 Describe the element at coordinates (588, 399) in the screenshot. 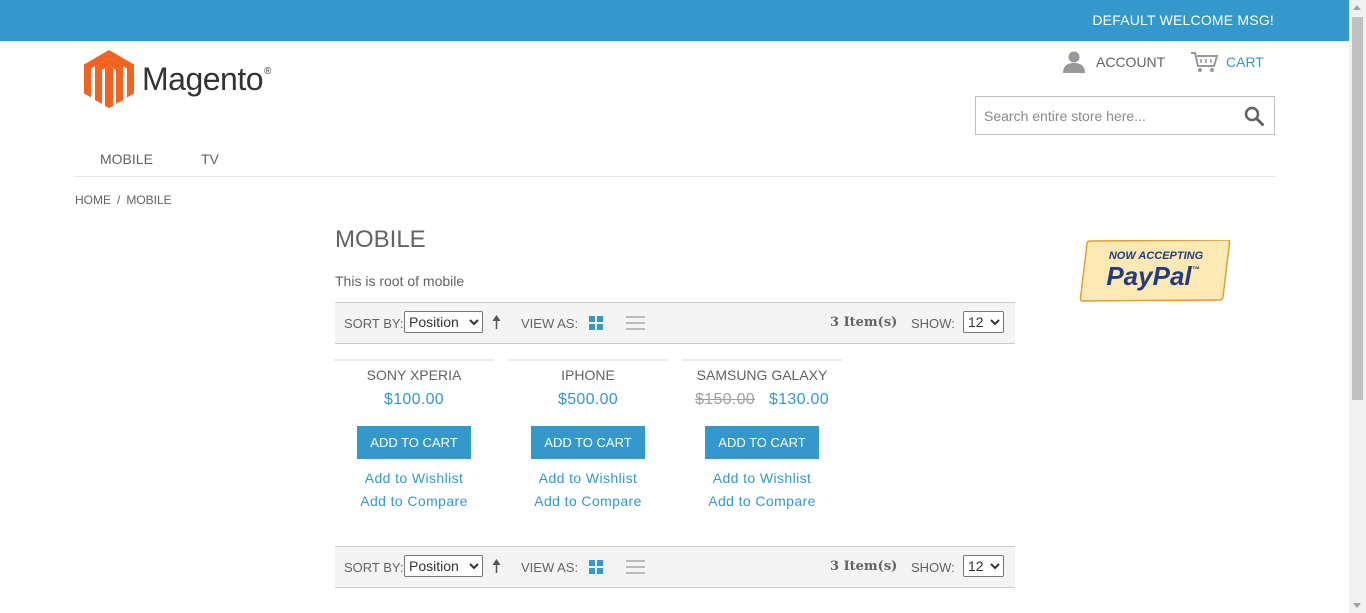

I see `product-price: $500.00` at that location.